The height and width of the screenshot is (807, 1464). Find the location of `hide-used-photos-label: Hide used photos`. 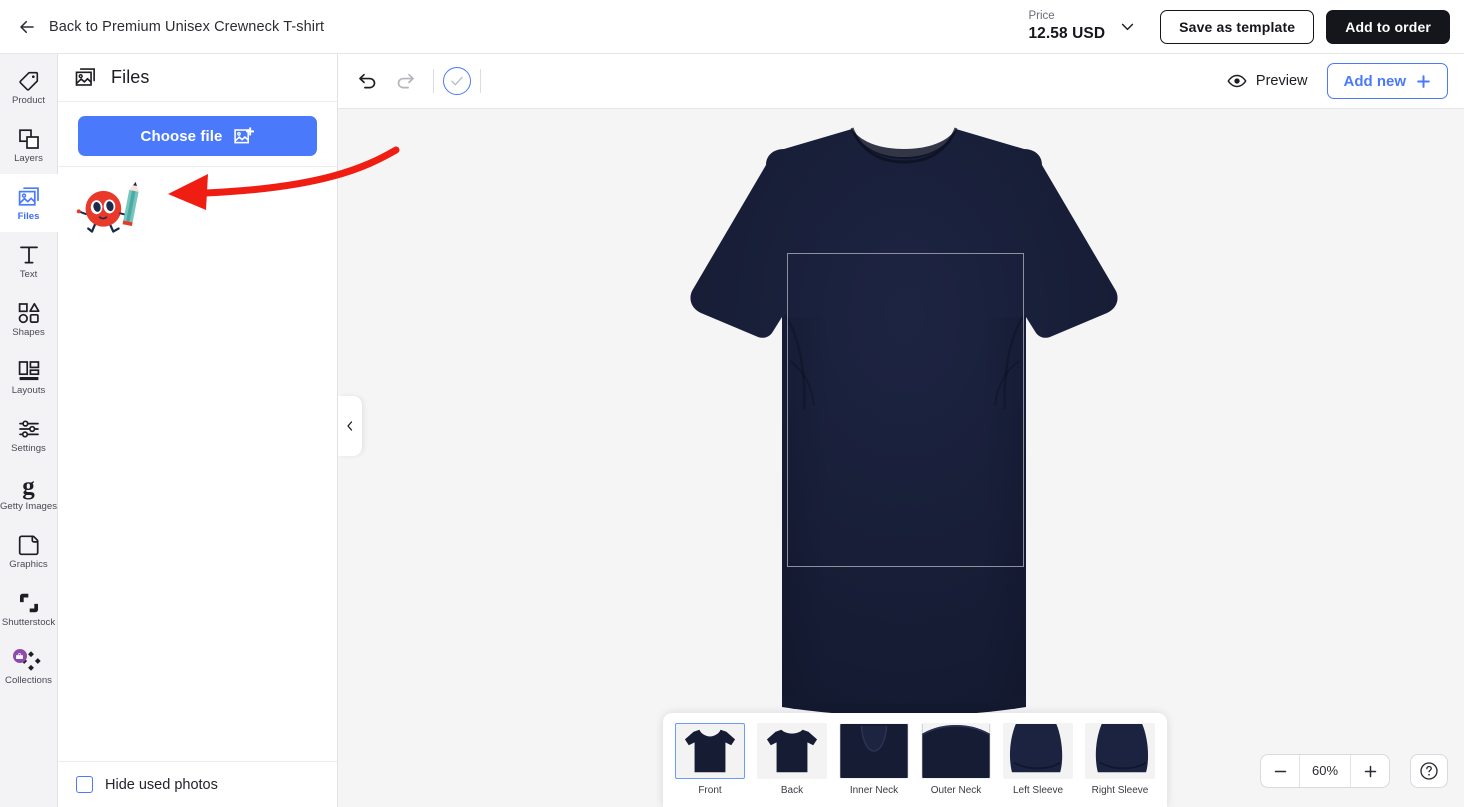

hide-used-photos-label: Hide used photos is located at coordinates (161, 785).